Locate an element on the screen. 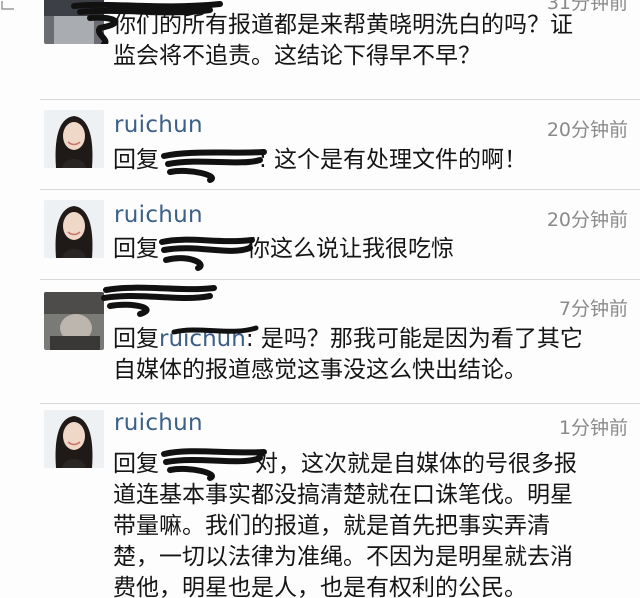 The width and height of the screenshot is (640, 598). comment-text: 你们的所有报道都是来帮黄晓明洗白的吗？证 监会将不追责。这结论下得早不早？ is located at coordinates (343, 40).